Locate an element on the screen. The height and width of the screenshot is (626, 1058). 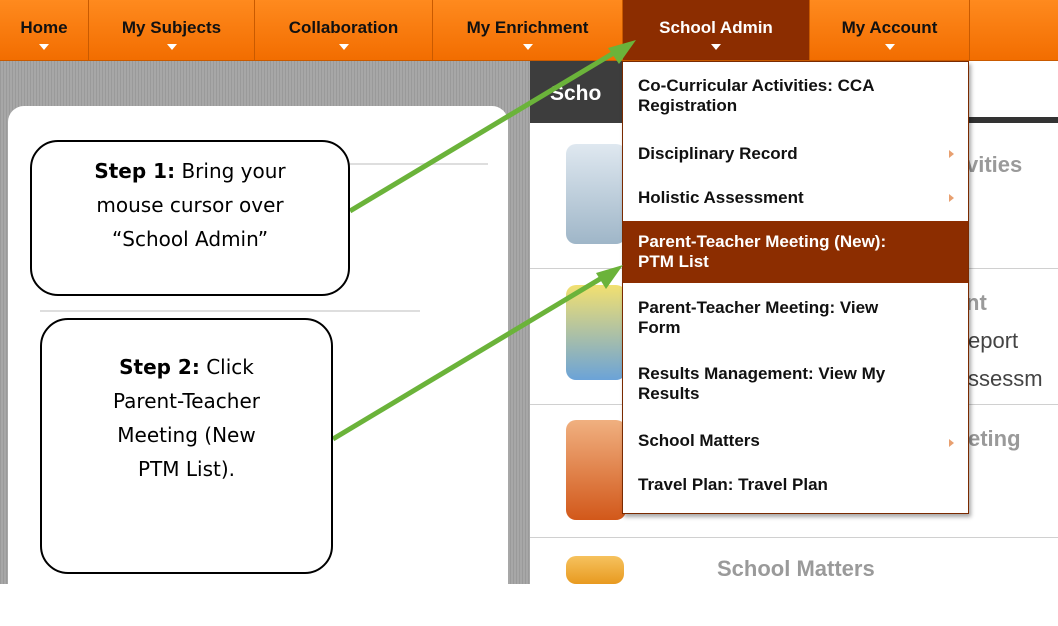
step2-arrow-line is located at coordinates (471, 356).